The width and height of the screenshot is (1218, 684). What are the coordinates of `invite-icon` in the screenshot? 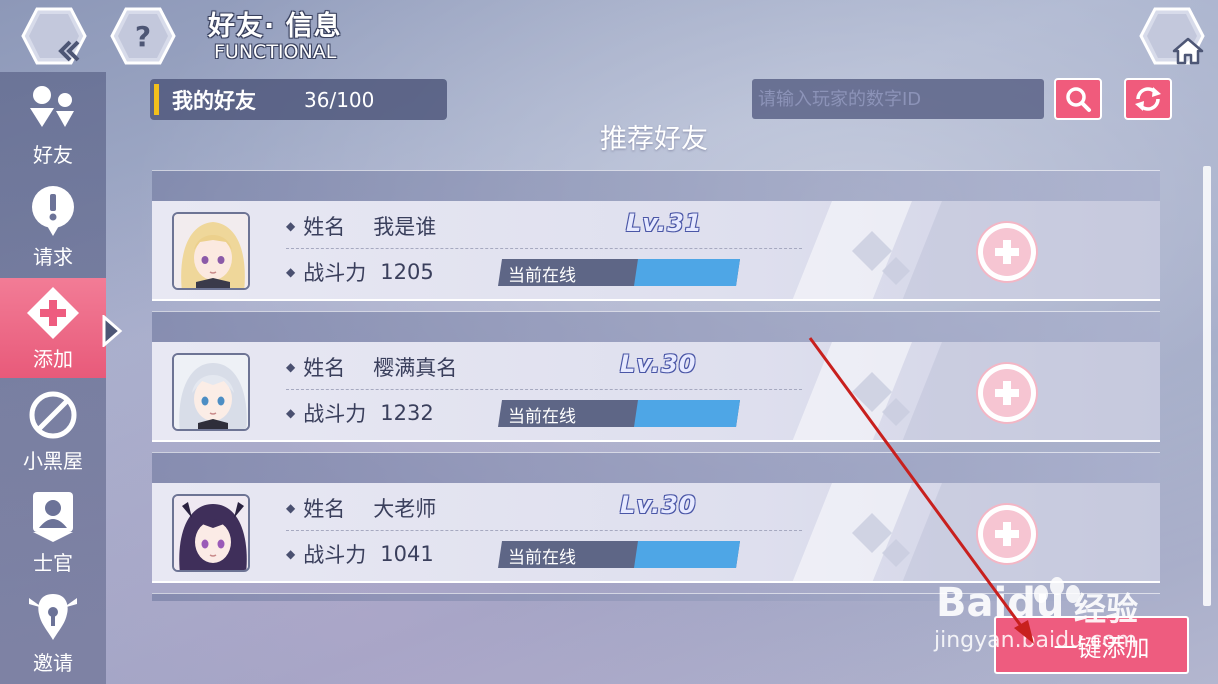 It's located at (53, 617).